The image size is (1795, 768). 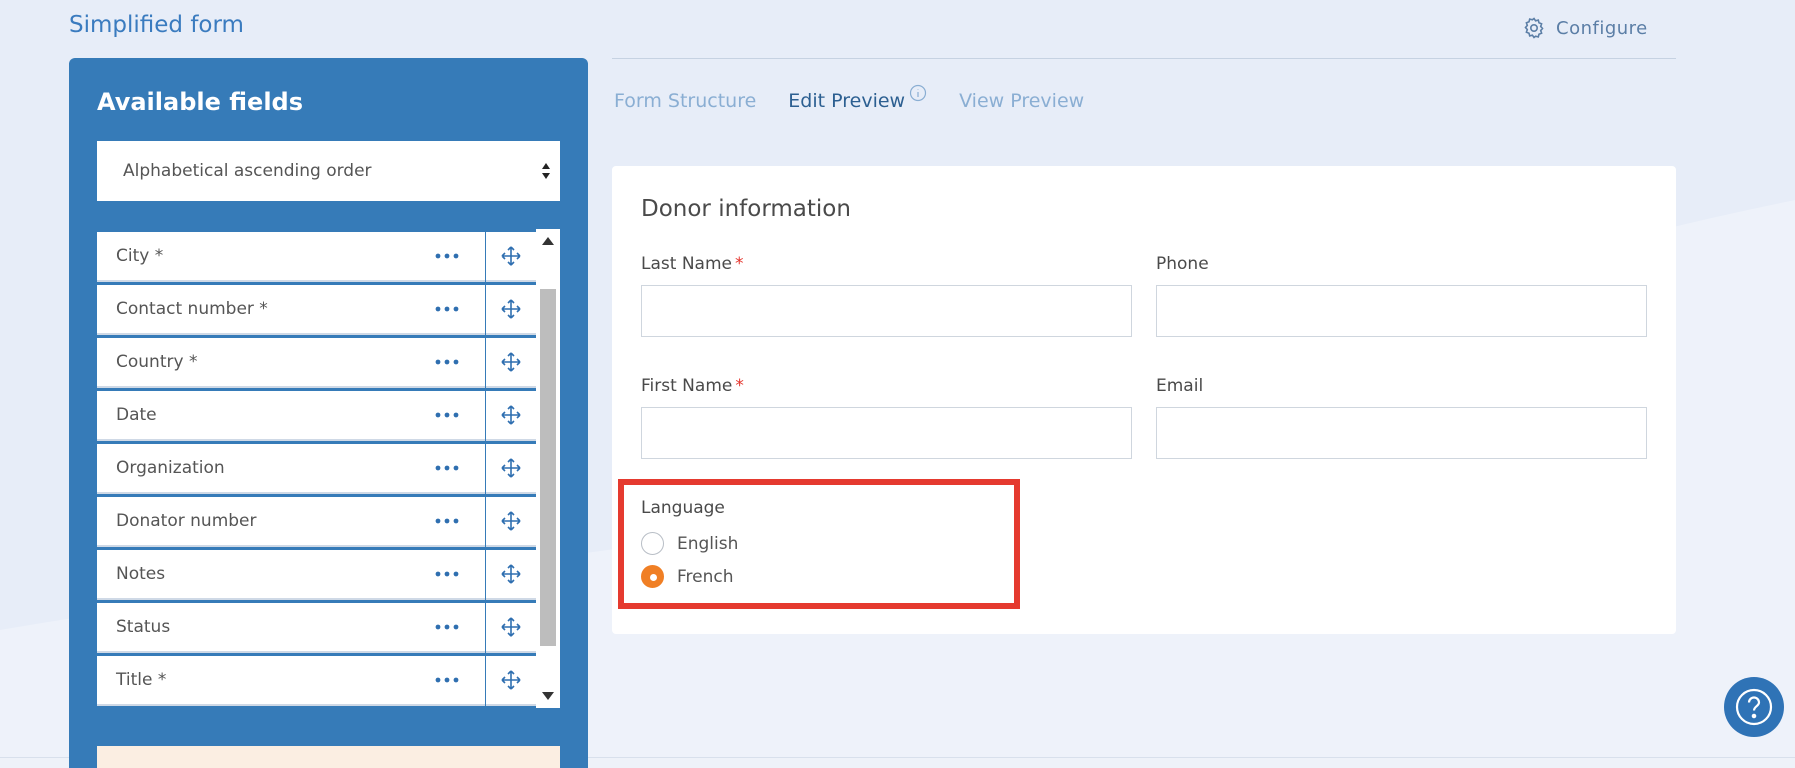 I want to click on radio-label-english: English, so click(x=708, y=543).